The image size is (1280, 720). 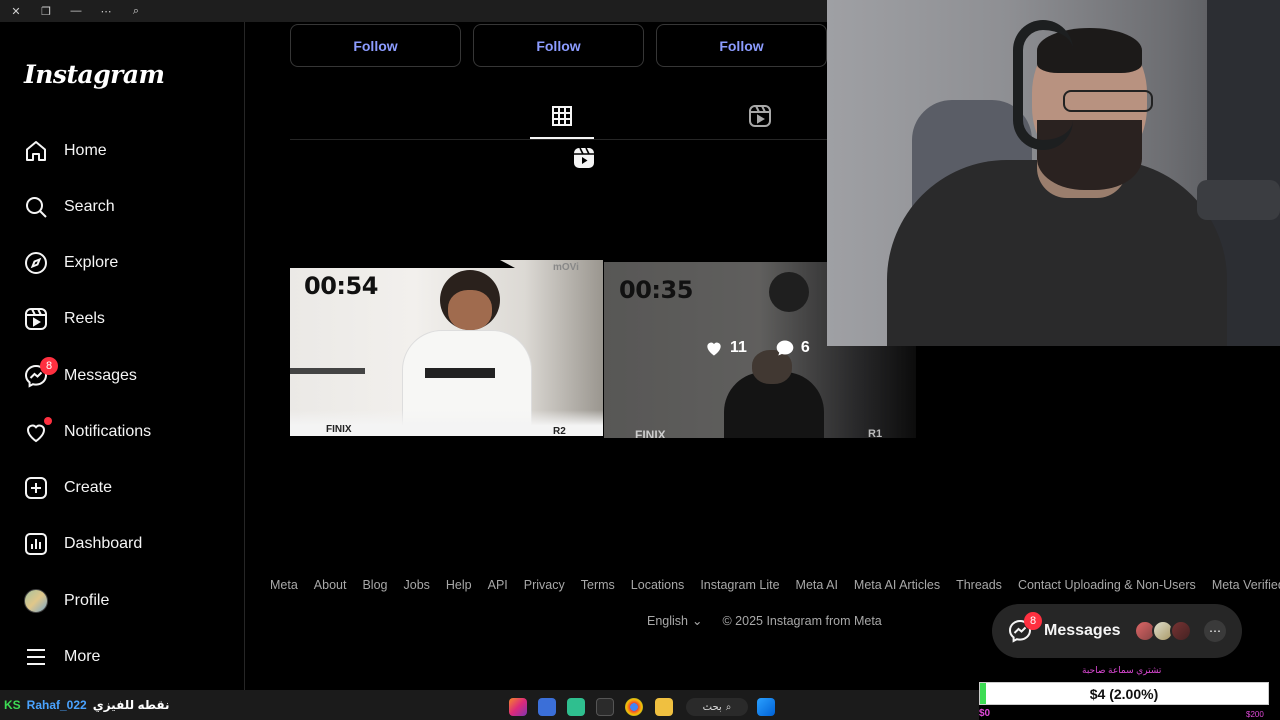 I want to click on chat-ticker: KS Rahaf_022 نقطه للفيزي, so click(x=87, y=705).